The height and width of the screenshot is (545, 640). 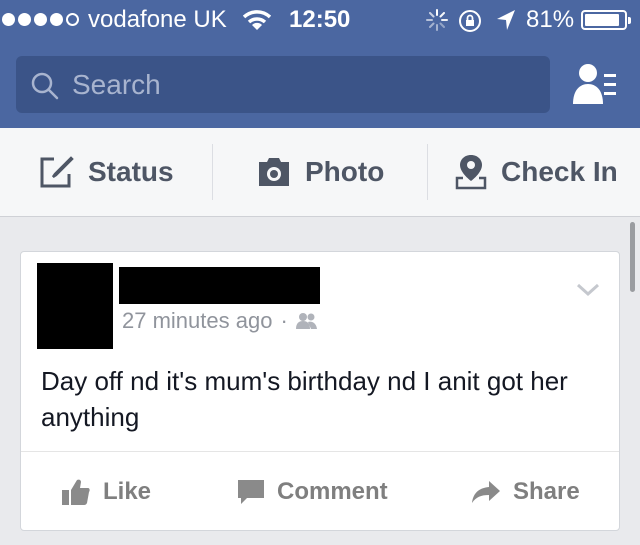 I want to click on photo-button: Photo, so click(x=320, y=172).